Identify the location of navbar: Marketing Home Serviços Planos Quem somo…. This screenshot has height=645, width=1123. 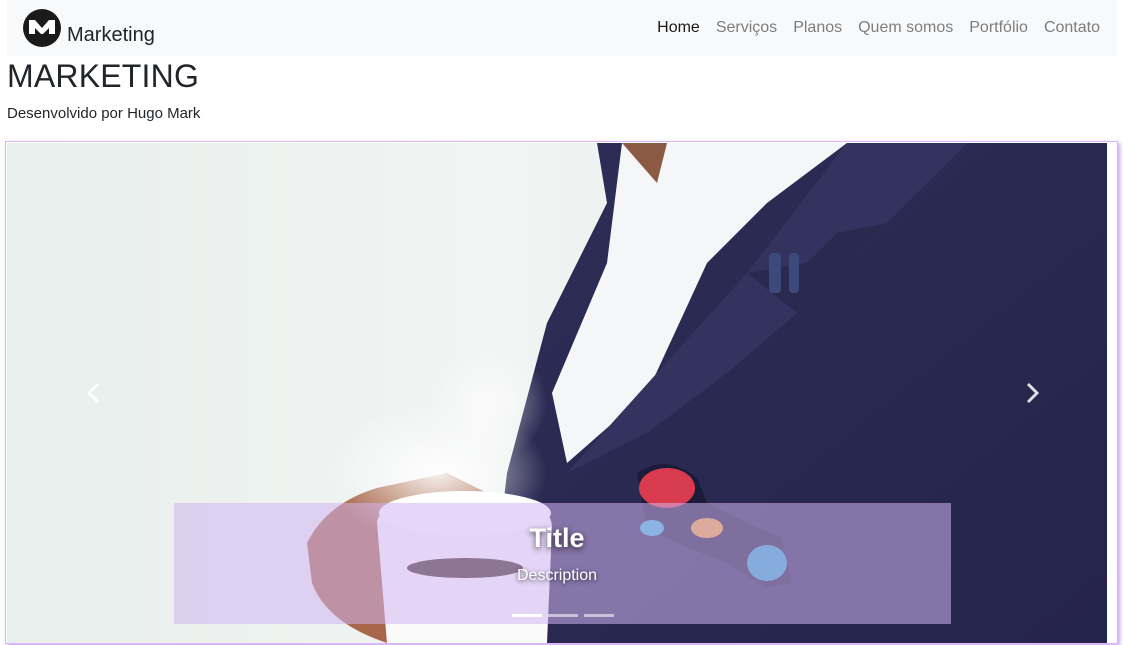
(562, 28).